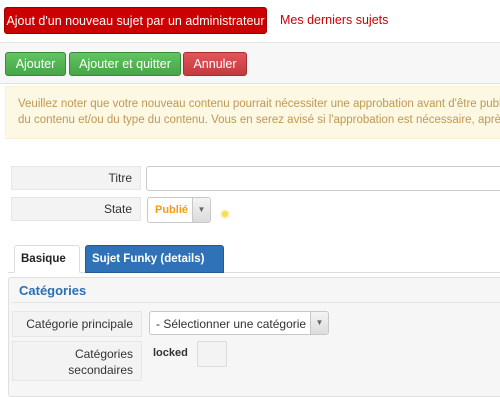  I want to click on tab-basic: Basique, so click(47, 259).